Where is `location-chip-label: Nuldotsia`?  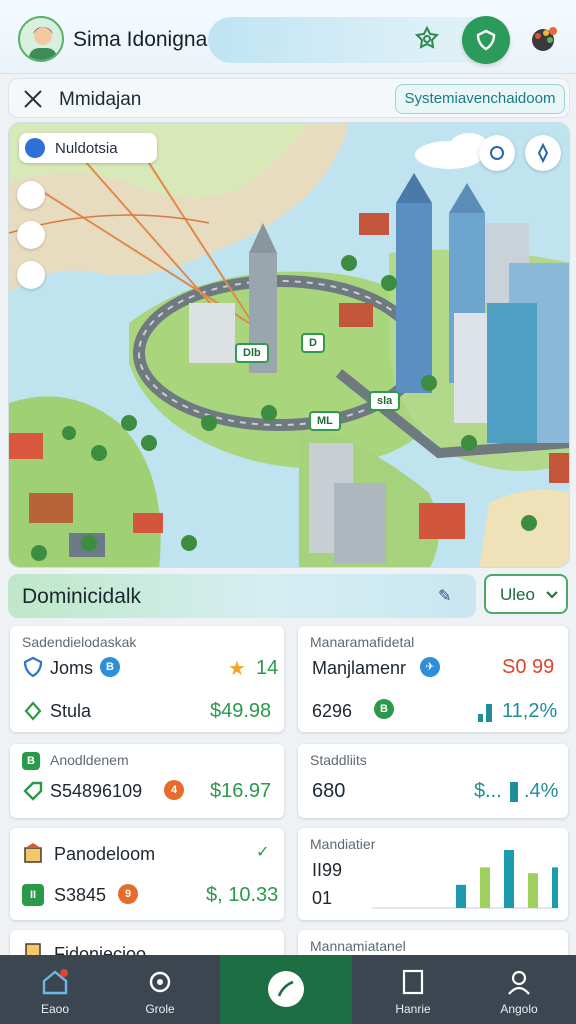
location-chip-label: Nuldotsia is located at coordinates (86, 148).